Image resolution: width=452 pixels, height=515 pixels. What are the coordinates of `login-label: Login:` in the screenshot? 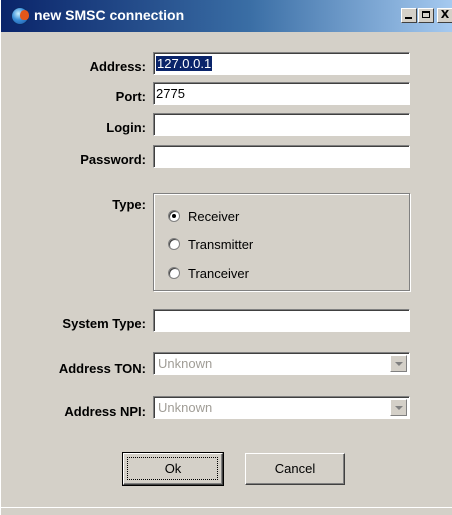 It's located at (126, 127).